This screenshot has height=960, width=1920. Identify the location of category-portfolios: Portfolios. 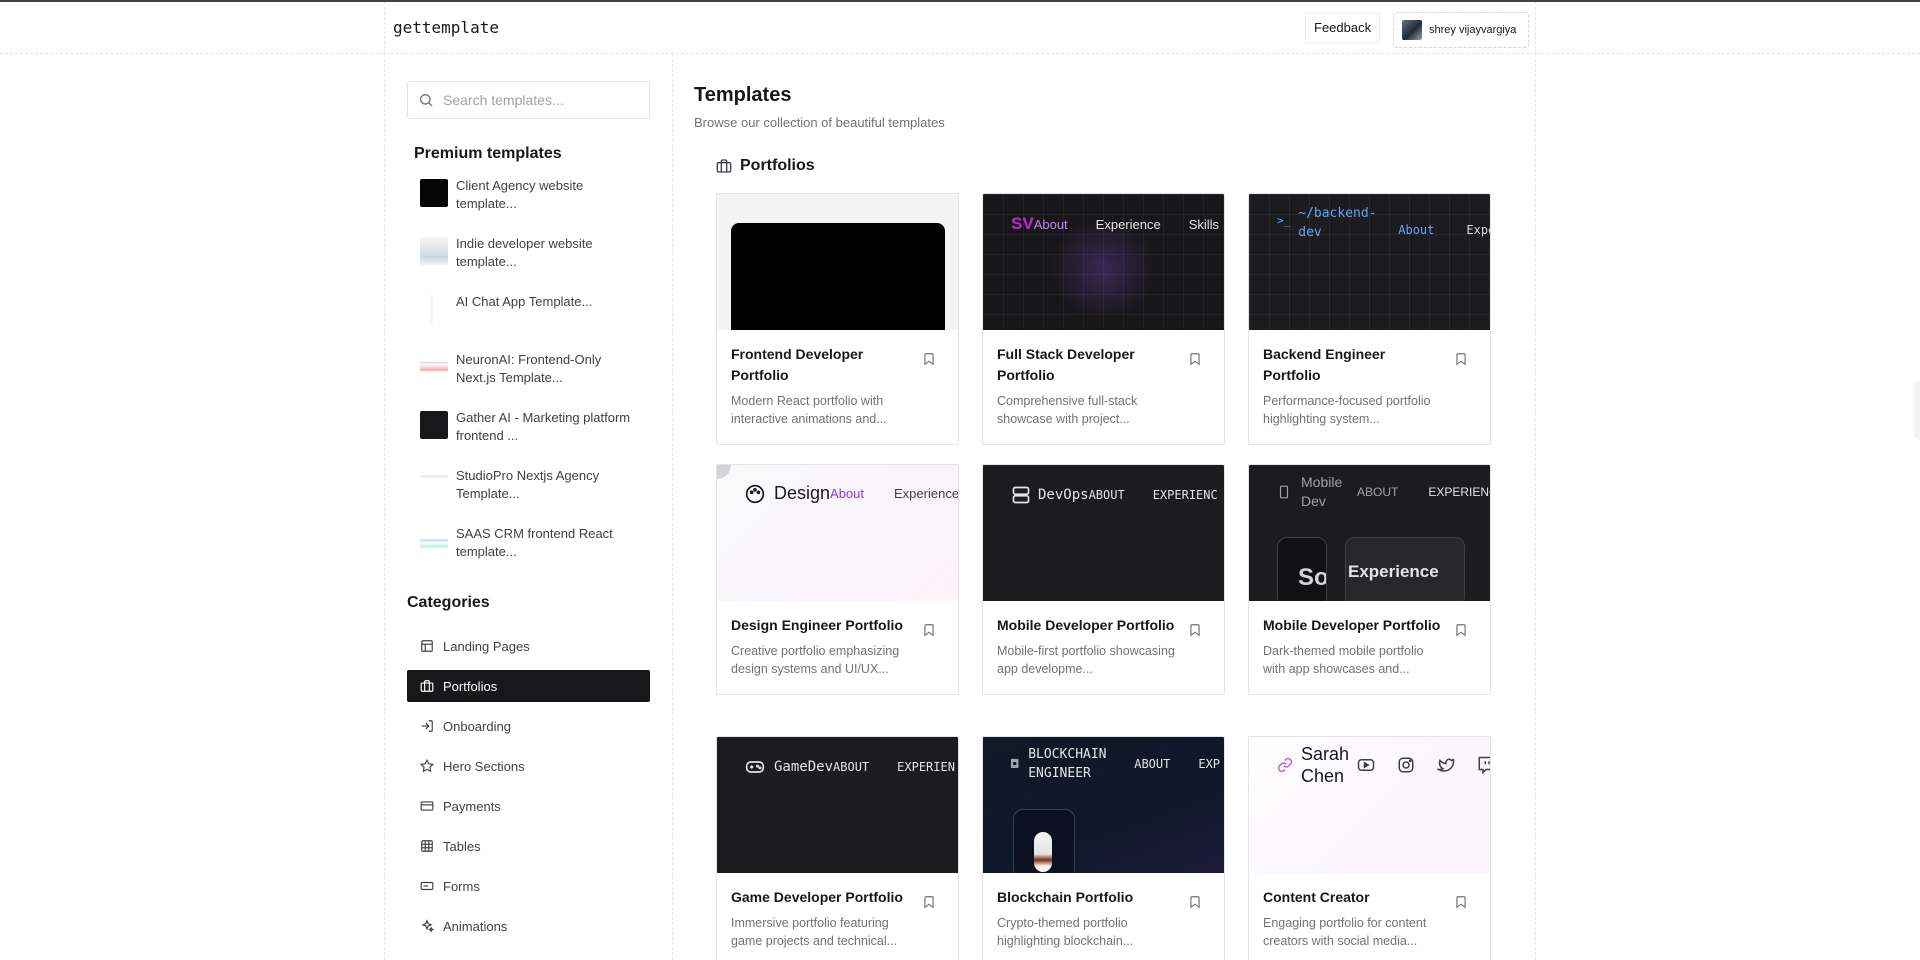
(528, 686).